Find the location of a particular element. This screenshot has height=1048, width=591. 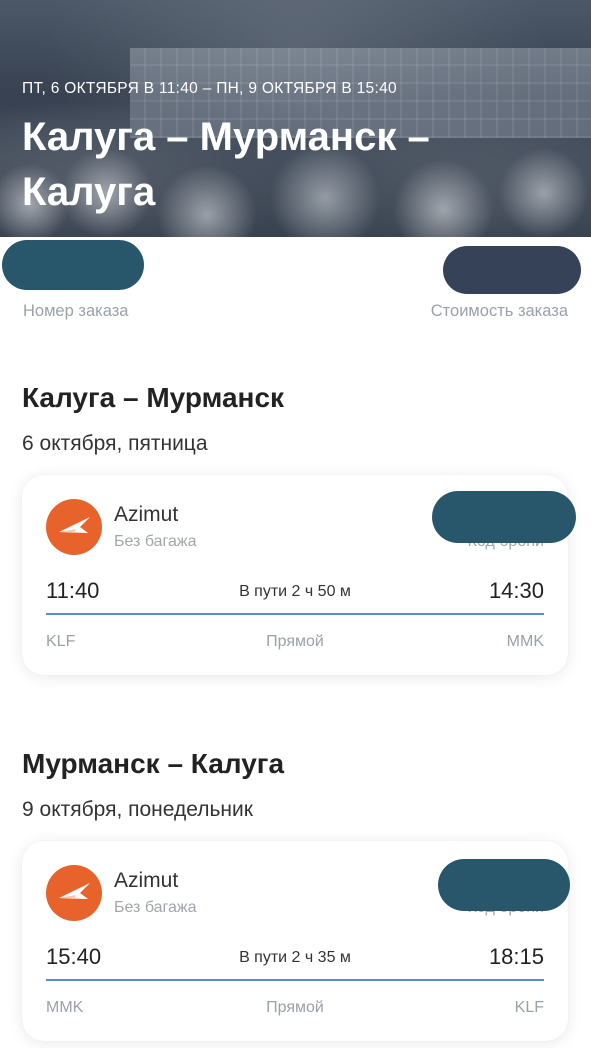

order-number-label: Номер заказа is located at coordinates (76, 311).